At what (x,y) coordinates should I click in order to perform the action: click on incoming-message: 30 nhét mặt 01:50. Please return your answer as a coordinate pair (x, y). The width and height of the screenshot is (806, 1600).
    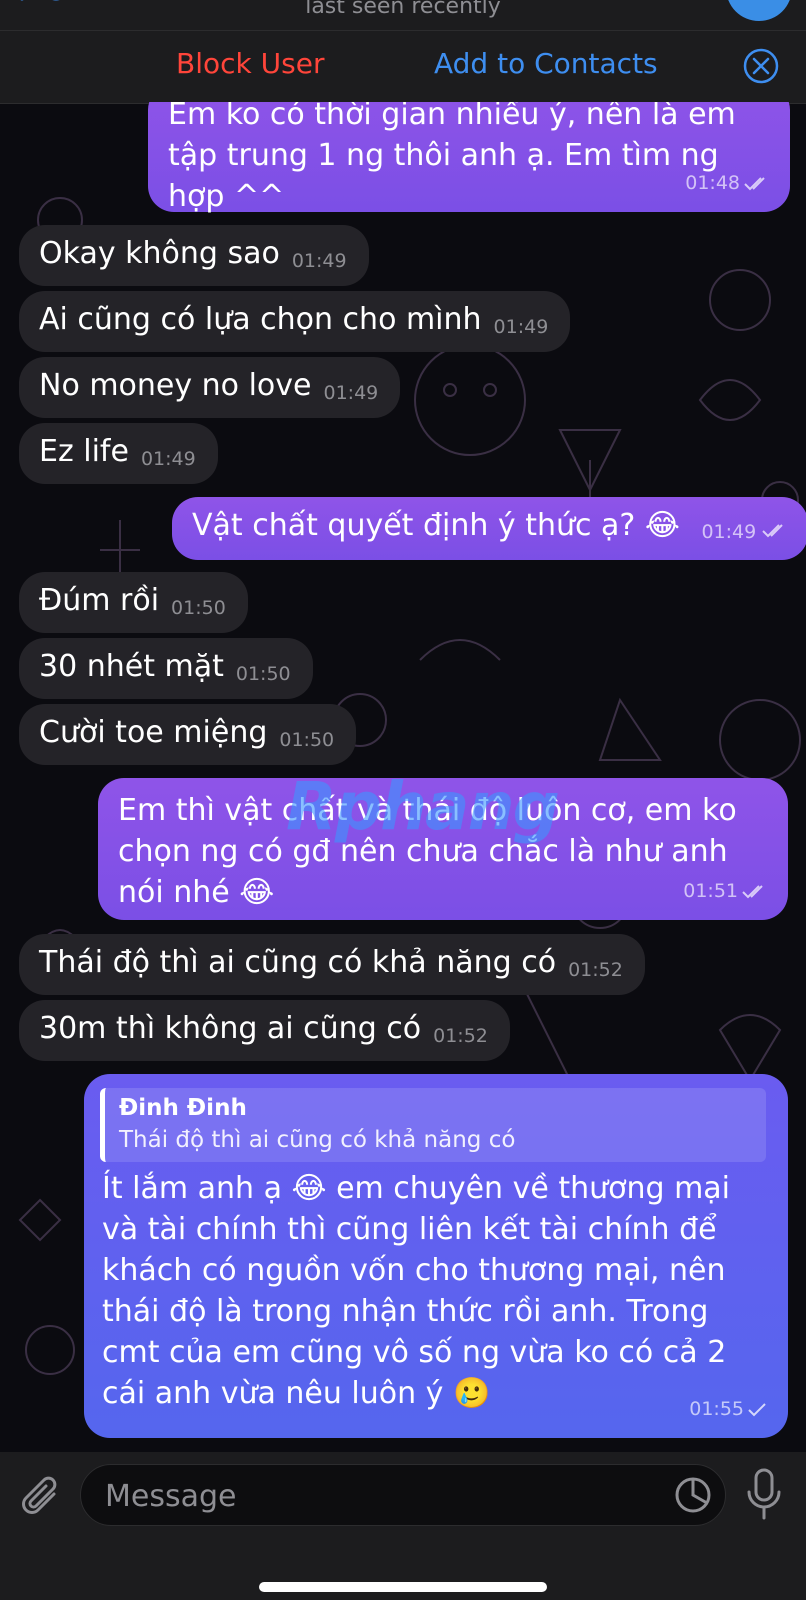
    Looking at the image, I should click on (166, 668).